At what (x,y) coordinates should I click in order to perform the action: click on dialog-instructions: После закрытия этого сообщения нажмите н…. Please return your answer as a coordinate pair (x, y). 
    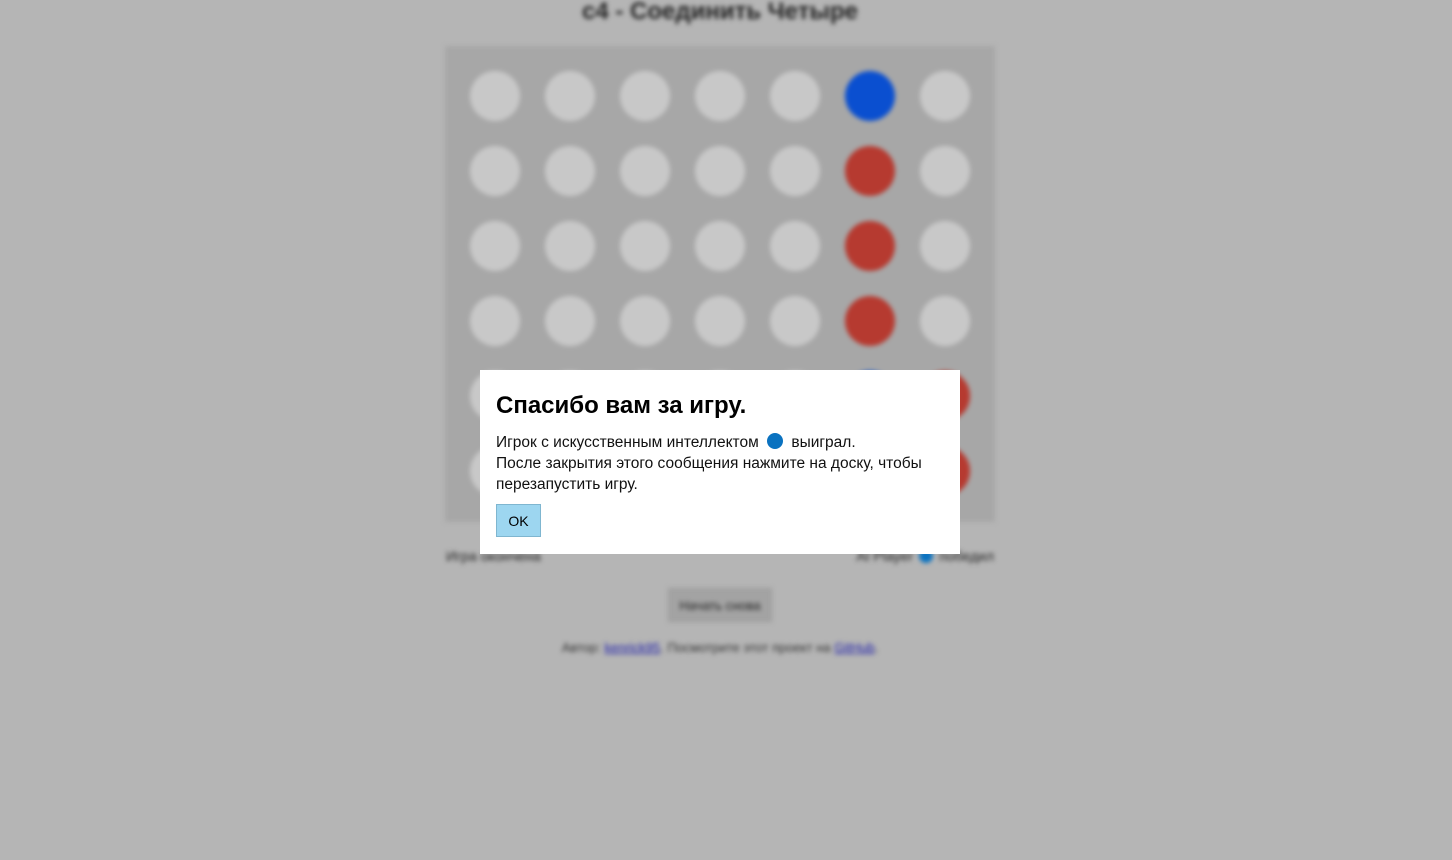
    Looking at the image, I should click on (709, 474).